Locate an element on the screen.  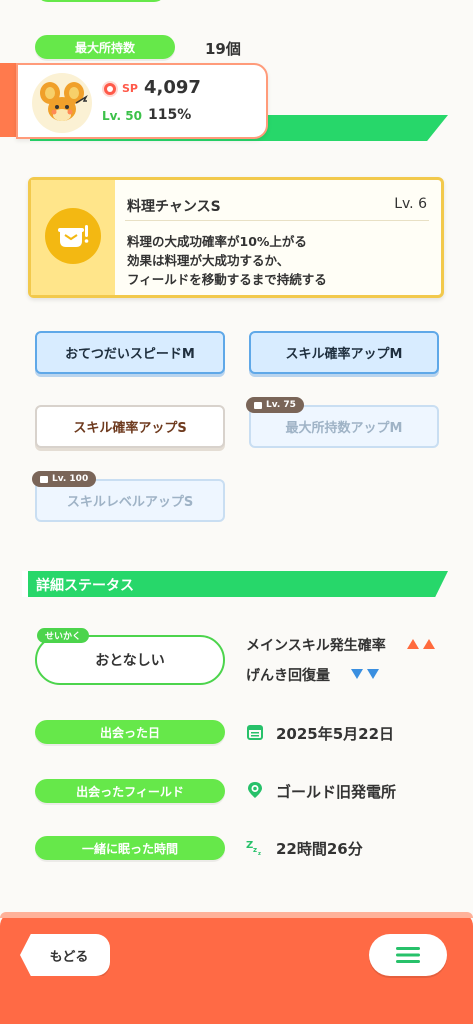
sub-skill-label: おてつだいスピードM is located at coordinates (130, 354).